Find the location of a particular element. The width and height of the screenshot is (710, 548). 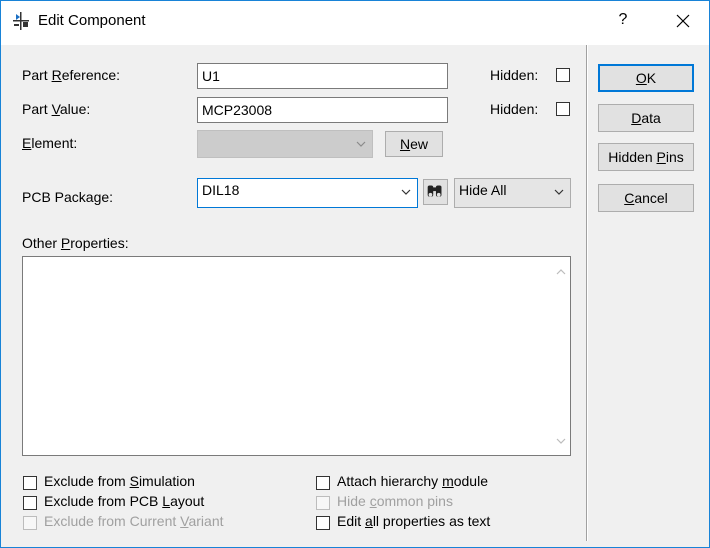

hide-common-pins-checkbox is located at coordinates (323, 503).